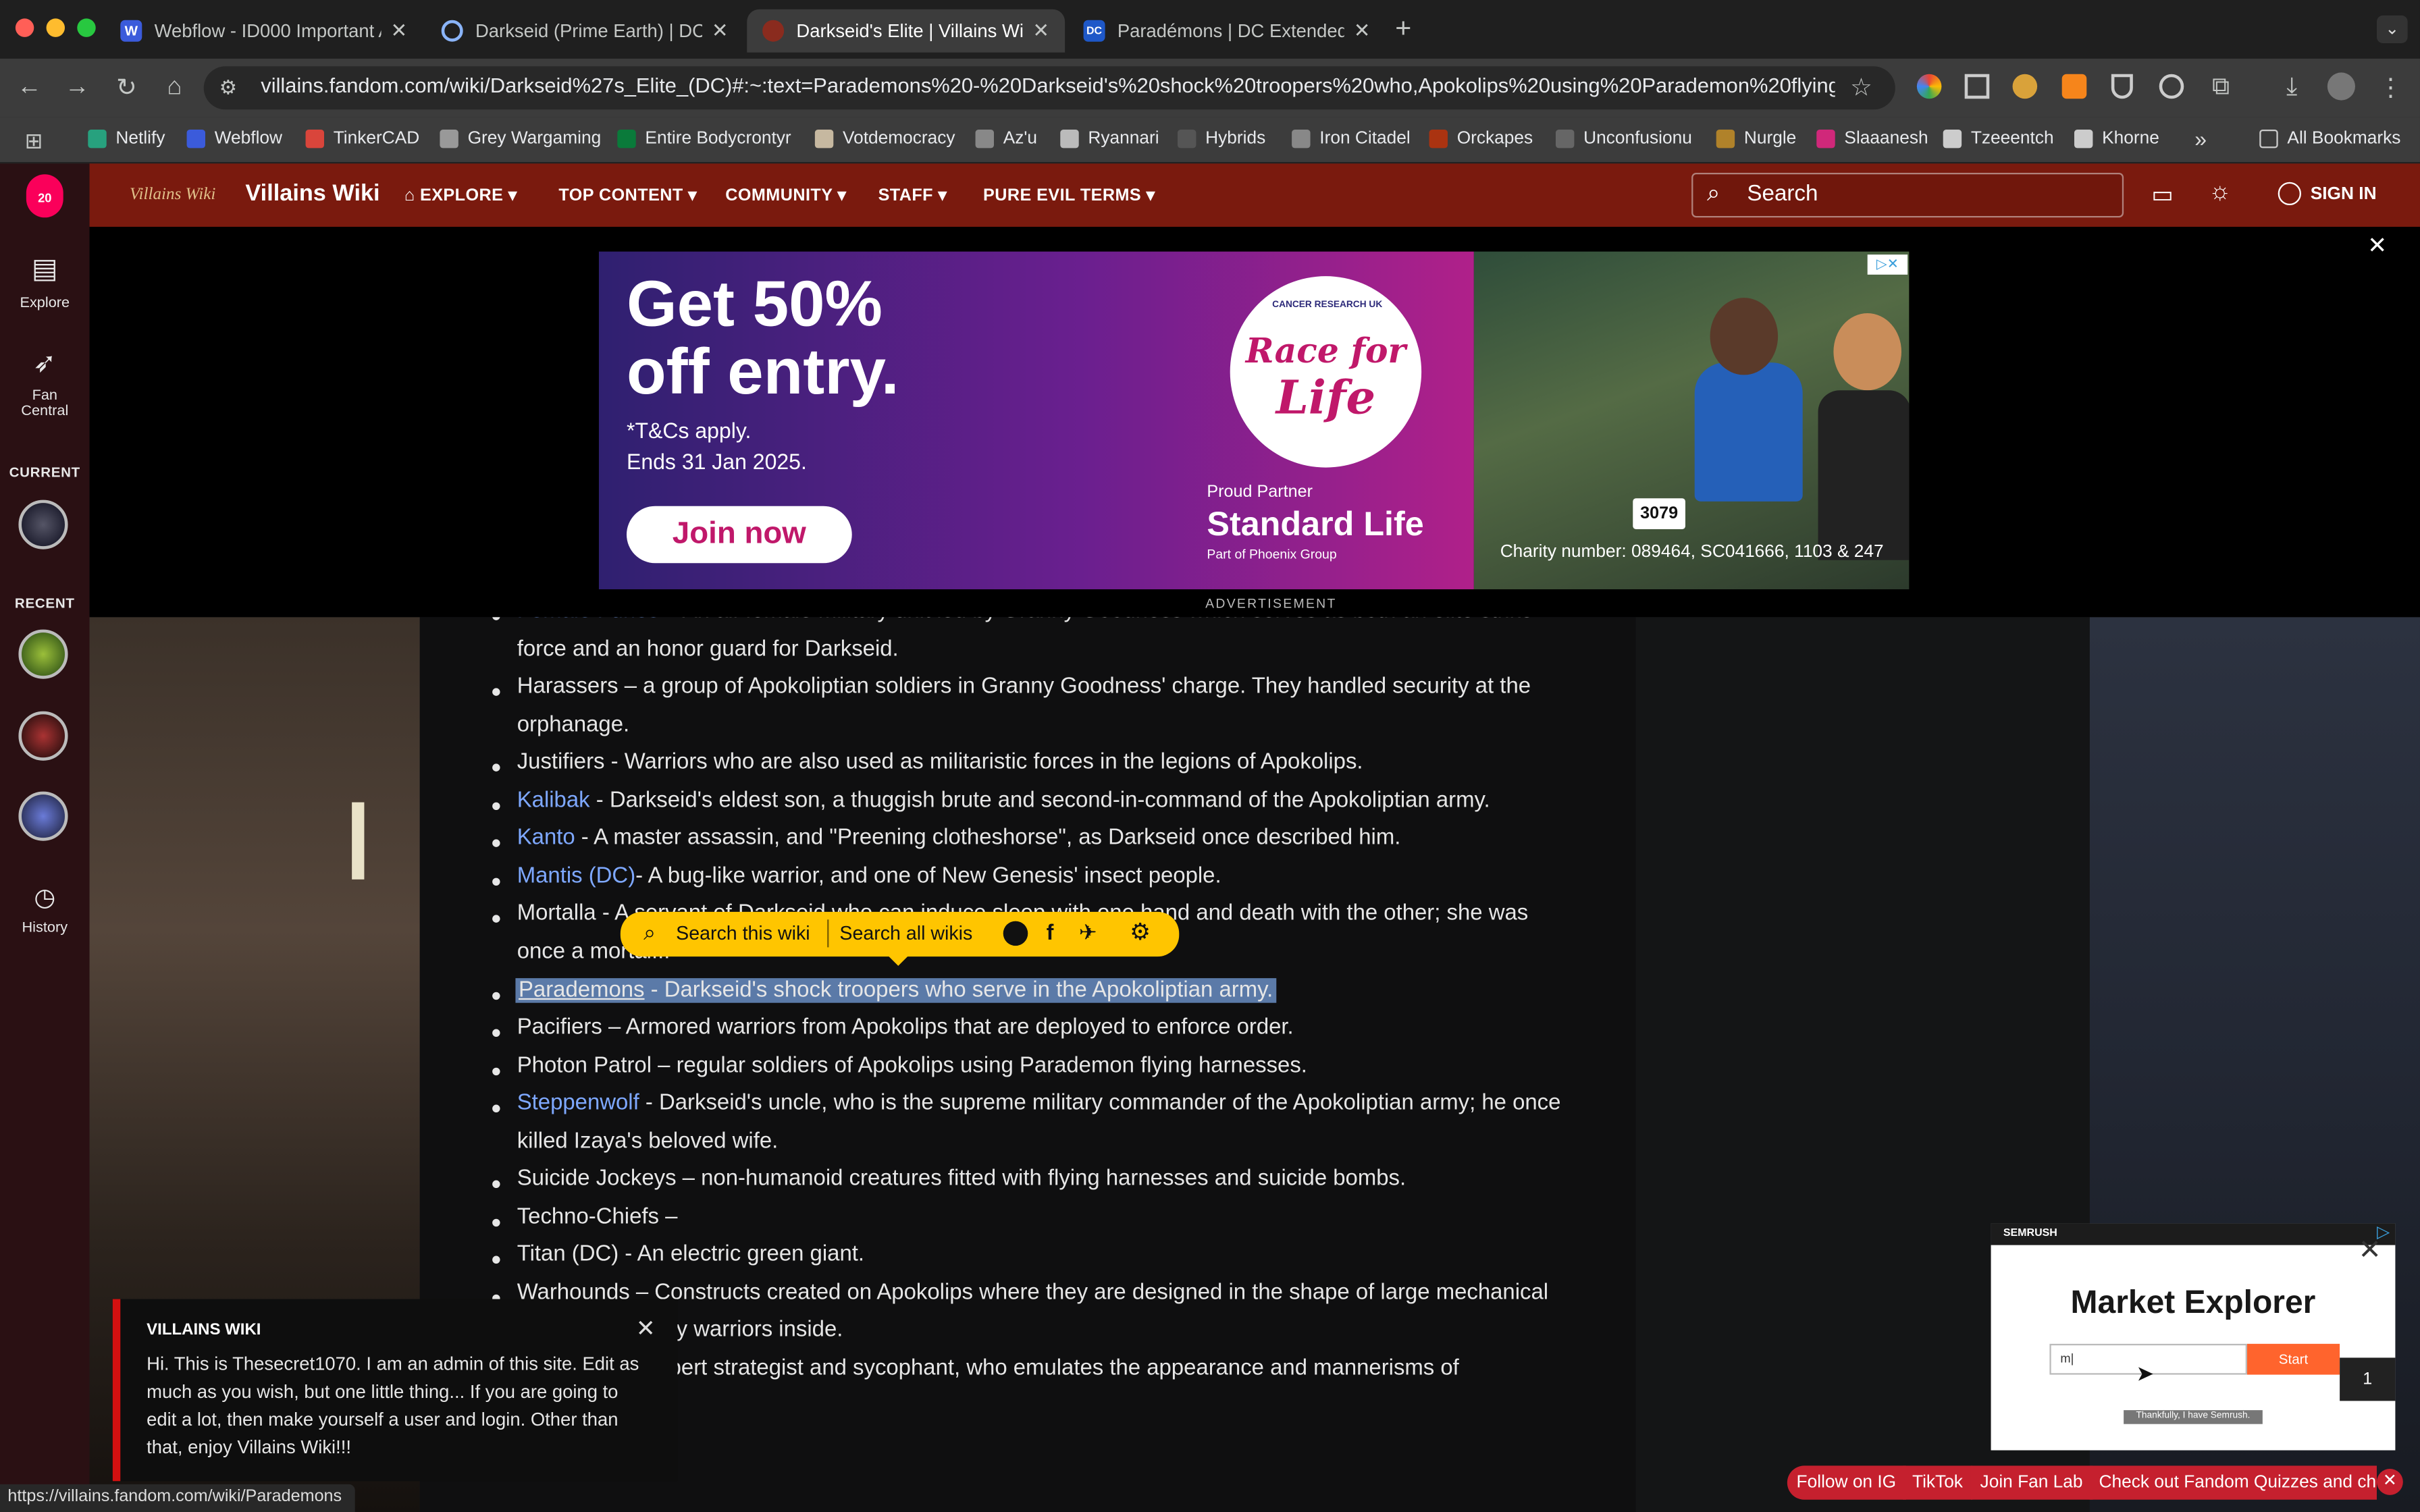 The height and width of the screenshot is (1512, 2420). What do you see at coordinates (520, 138) in the screenshot?
I see `bookmark-grey-wargaming: Grey Wargaming` at bounding box center [520, 138].